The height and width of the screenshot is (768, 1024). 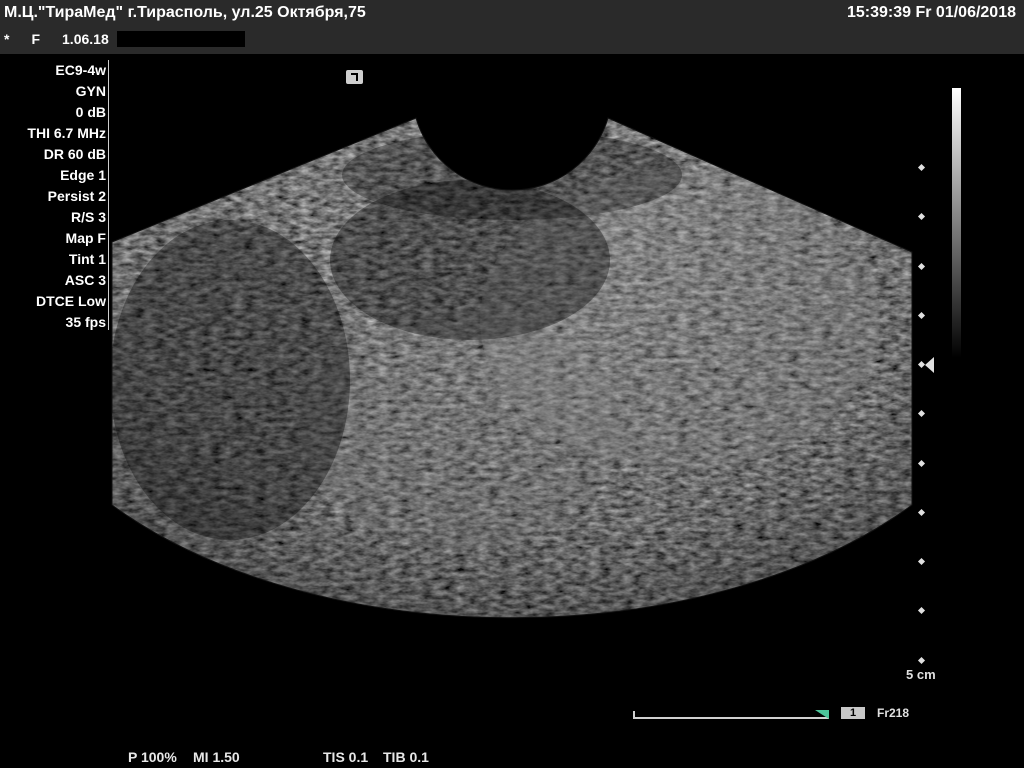 I want to click on tis-readout: TIS 0.1, so click(x=346, y=757).